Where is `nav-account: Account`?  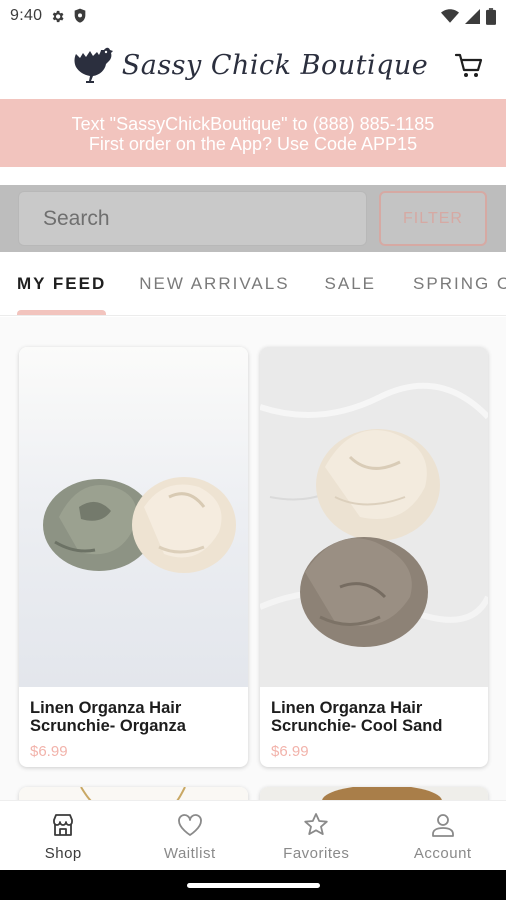 nav-account: Account is located at coordinates (443, 835).